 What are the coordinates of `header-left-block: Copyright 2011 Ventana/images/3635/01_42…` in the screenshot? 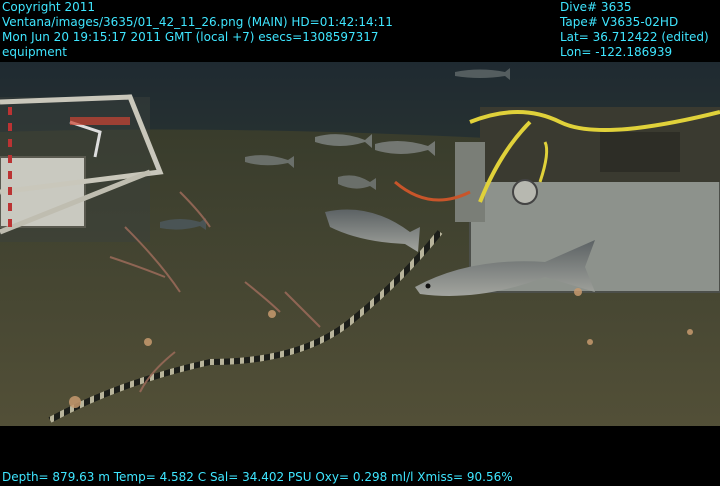 It's located at (197, 30).